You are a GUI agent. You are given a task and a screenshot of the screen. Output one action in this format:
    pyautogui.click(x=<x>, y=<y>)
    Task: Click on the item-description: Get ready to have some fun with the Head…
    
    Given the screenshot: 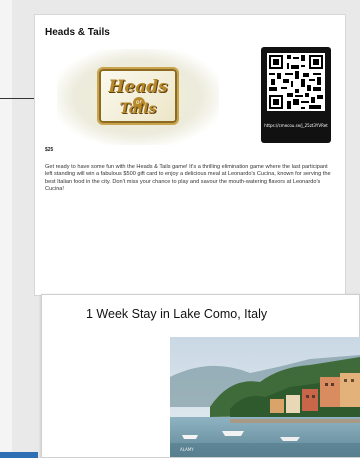 What is the action you would take?
    pyautogui.click(x=188, y=178)
    